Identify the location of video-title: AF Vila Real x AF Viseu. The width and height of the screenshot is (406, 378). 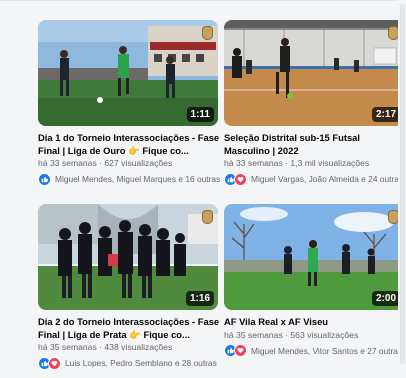
(315, 322).